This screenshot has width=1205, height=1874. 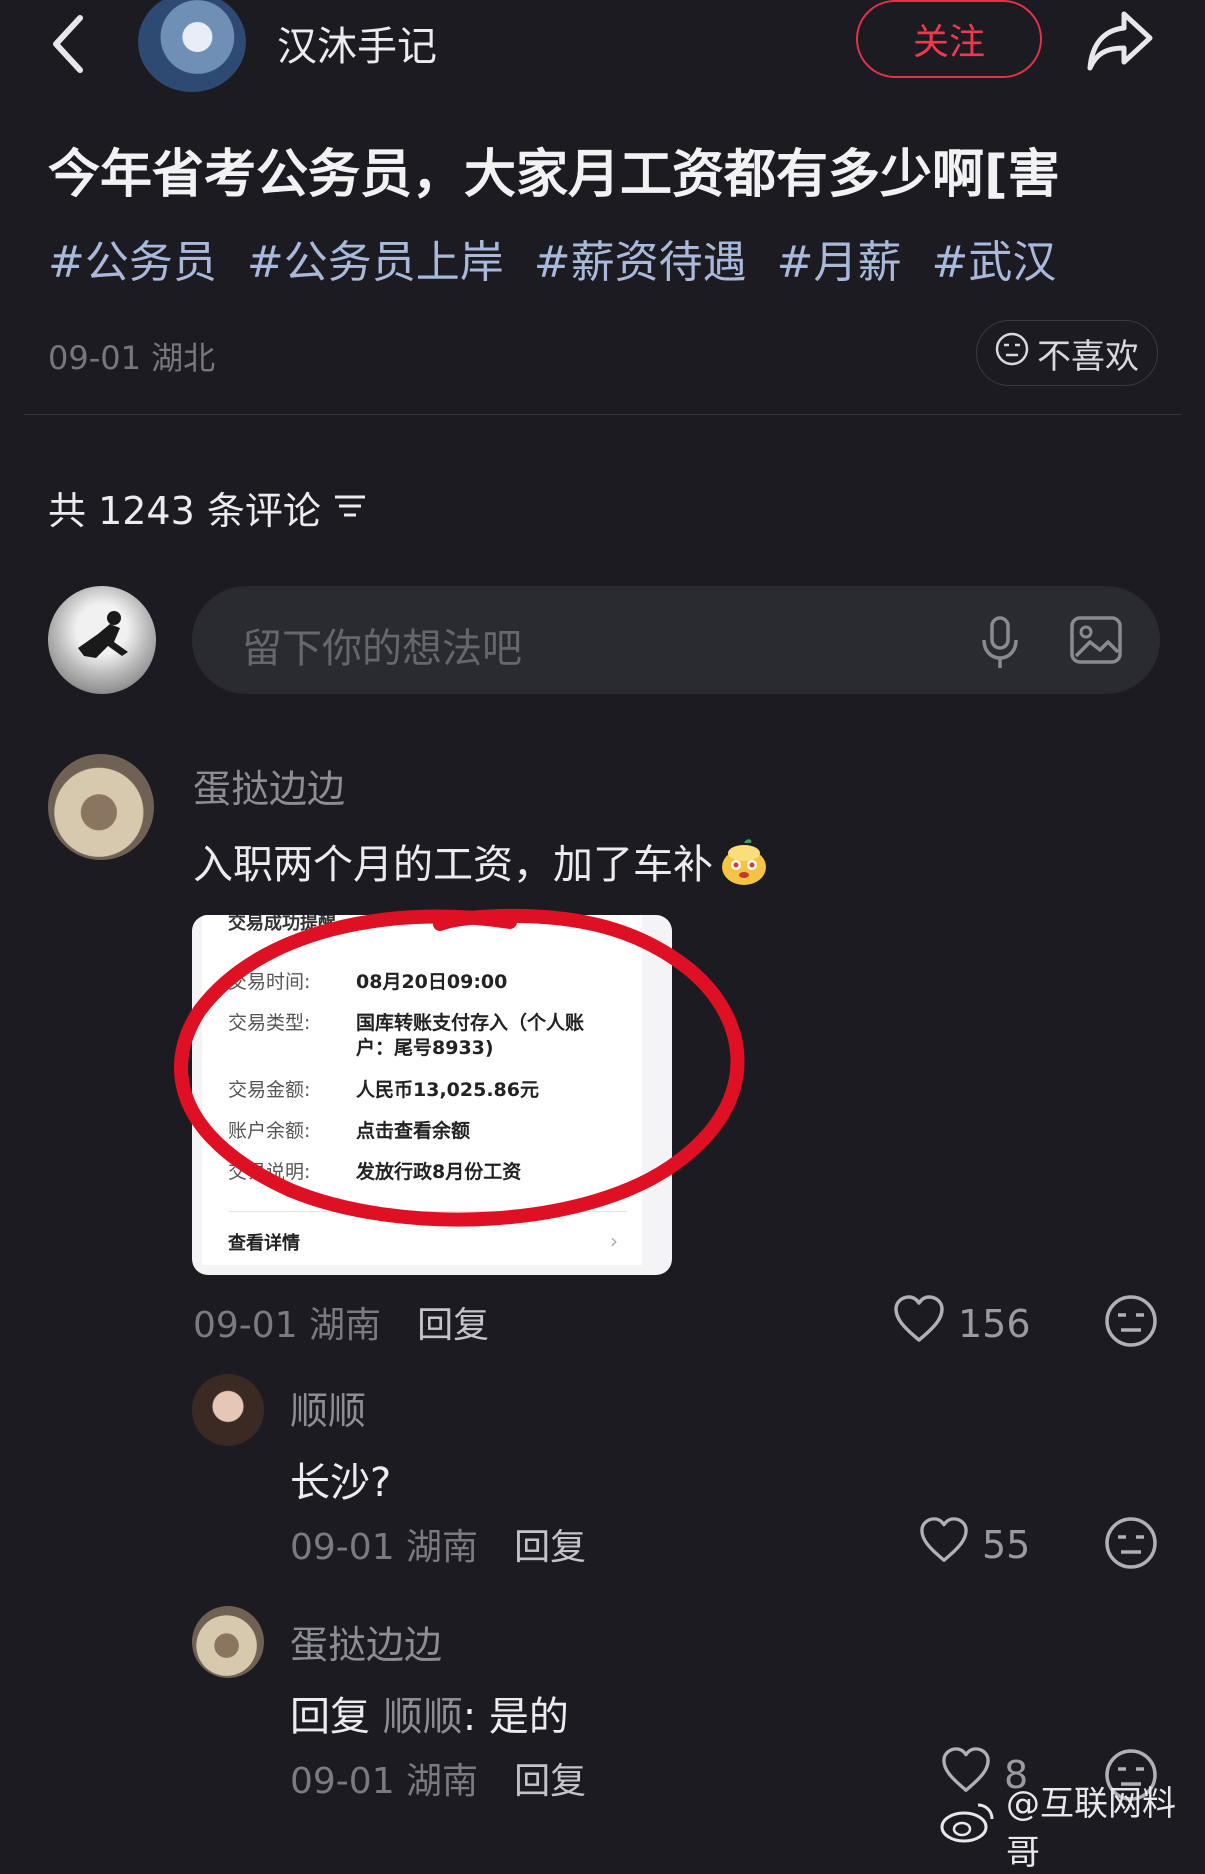 I want to click on author-avatar, so click(x=192, y=46).